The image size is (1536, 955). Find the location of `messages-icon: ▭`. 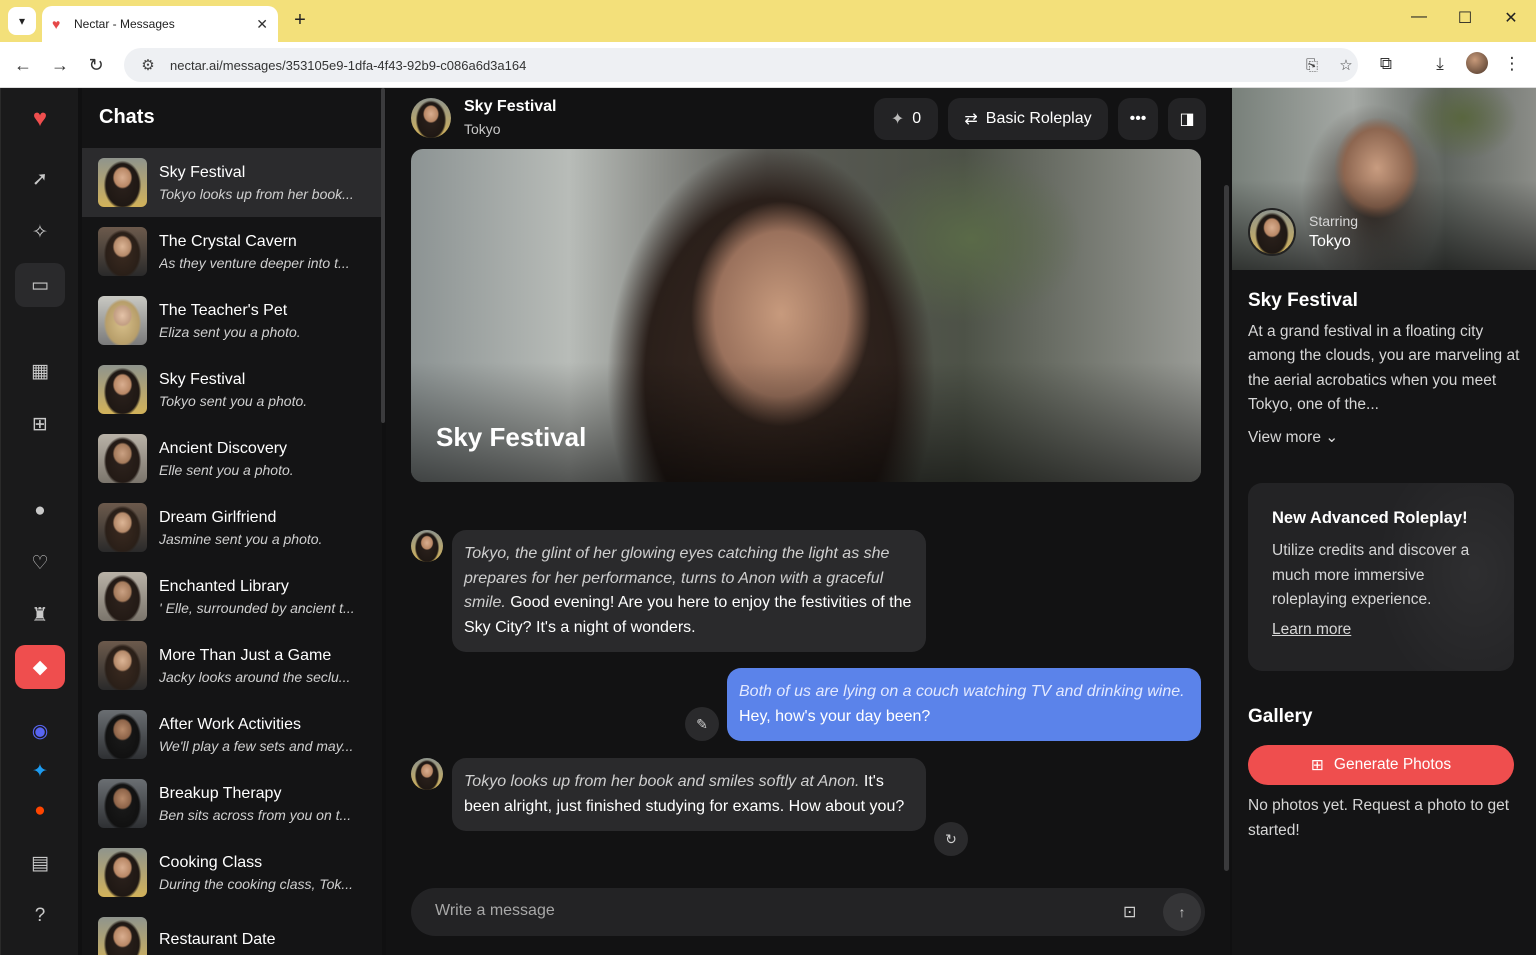

messages-icon: ▭ is located at coordinates (40, 285).